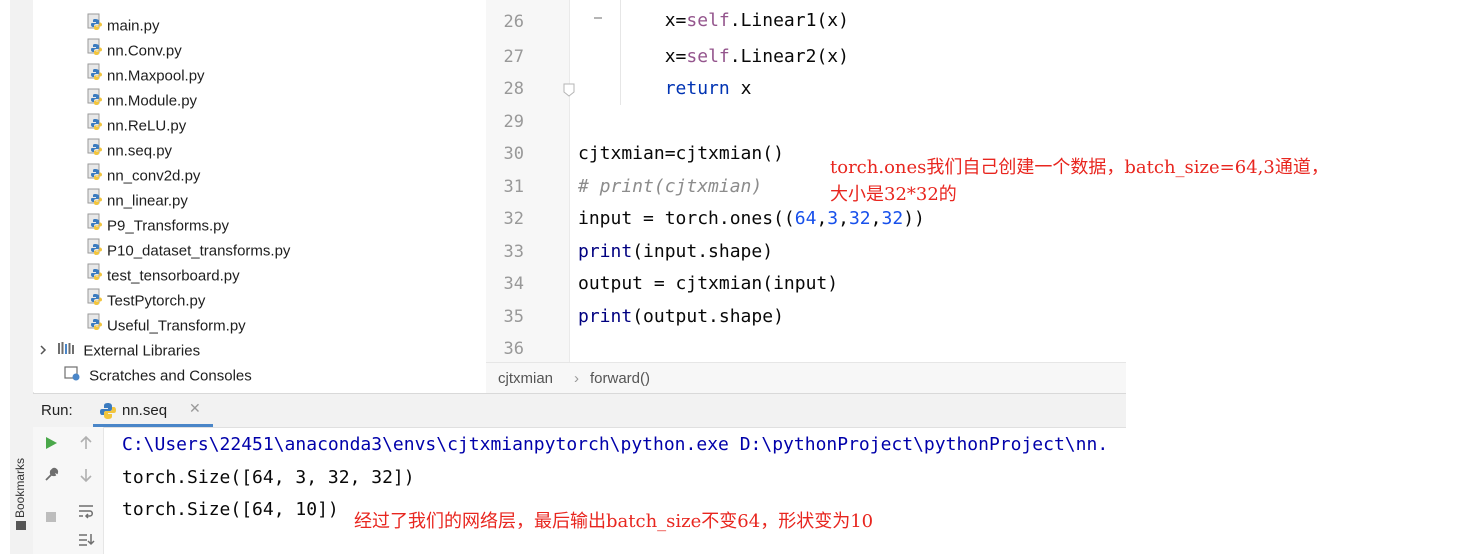  I want to click on arrow-down-icon, so click(86, 477).